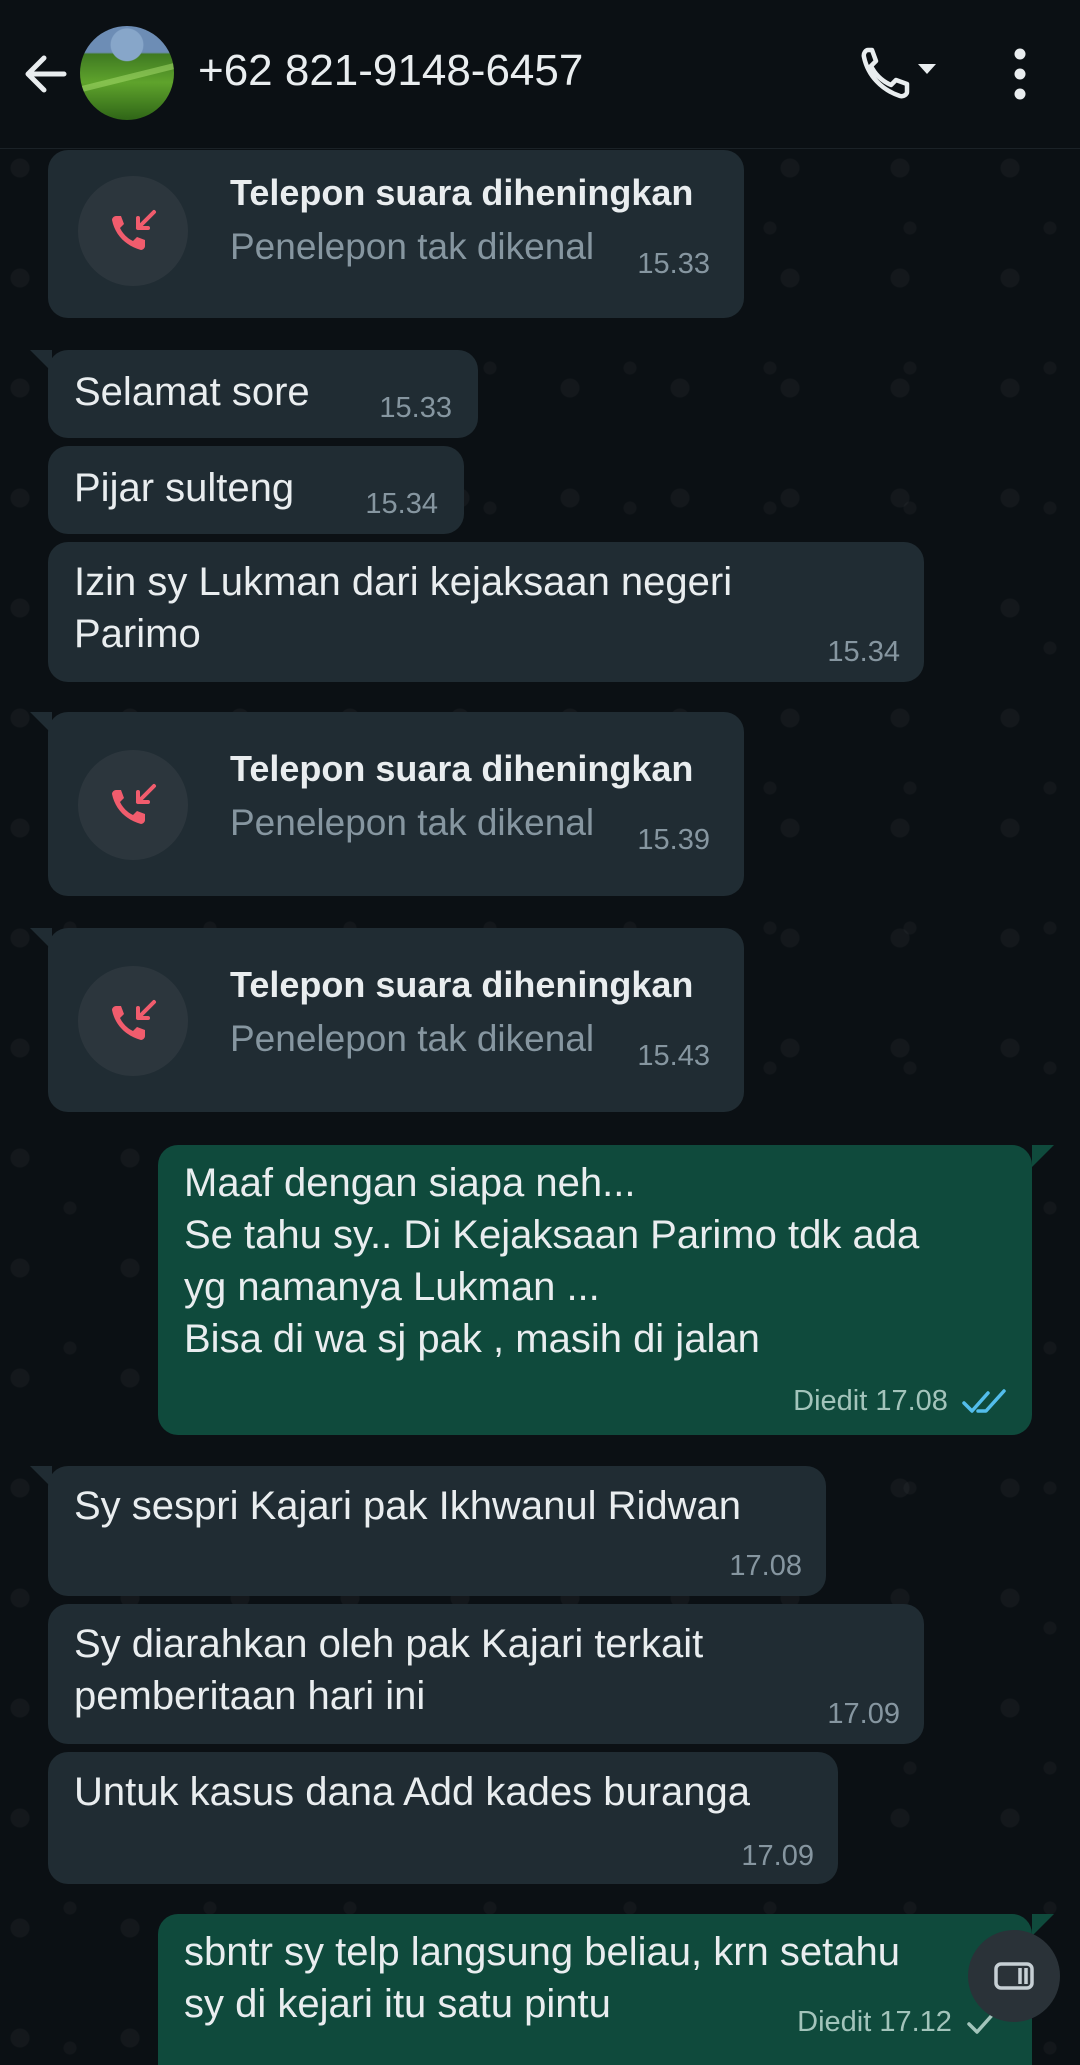  Describe the element at coordinates (870, 1401) in the screenshot. I see `message-time-label: Diedit 17.08` at that location.